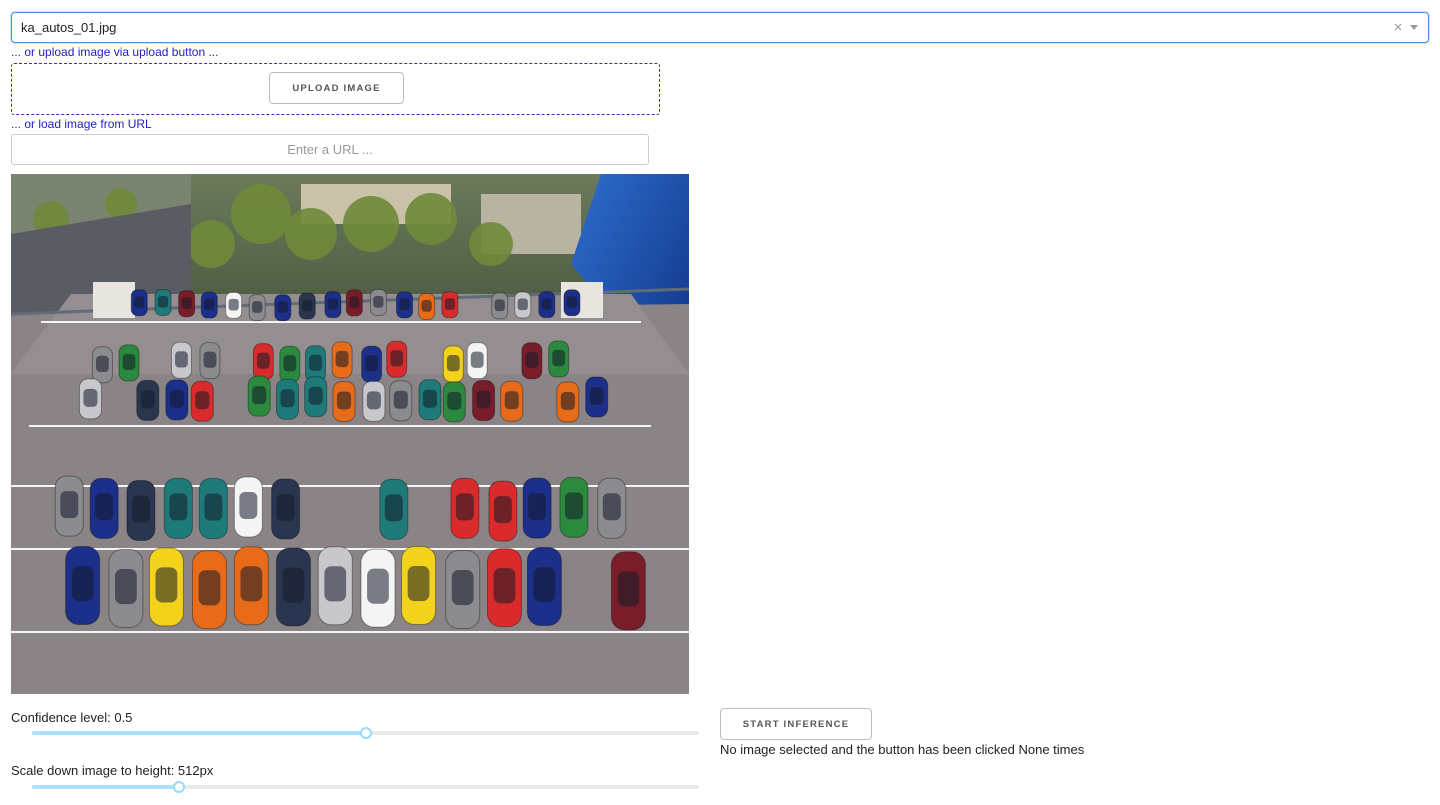  What do you see at coordinates (199, 733) in the screenshot?
I see `confidence-slider-track` at bounding box center [199, 733].